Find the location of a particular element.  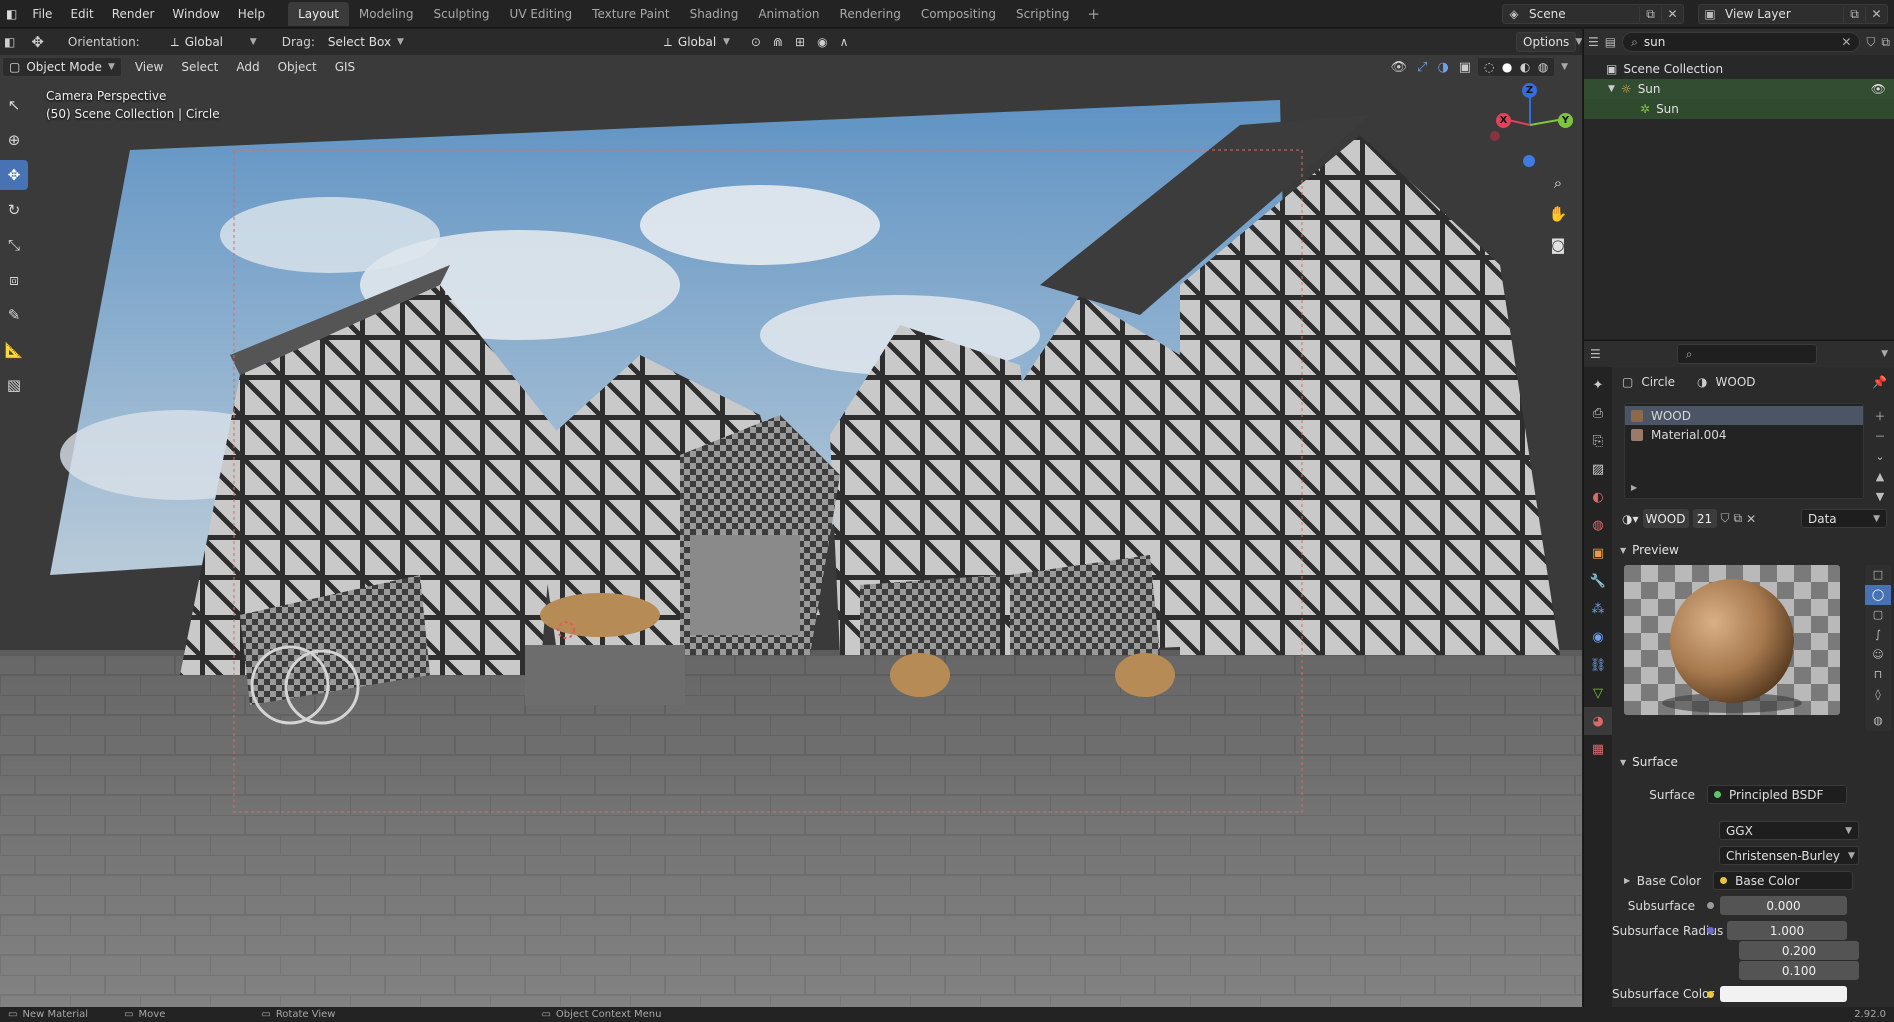

browse-material-icon: ◑▾ is located at coordinates (1630, 519).